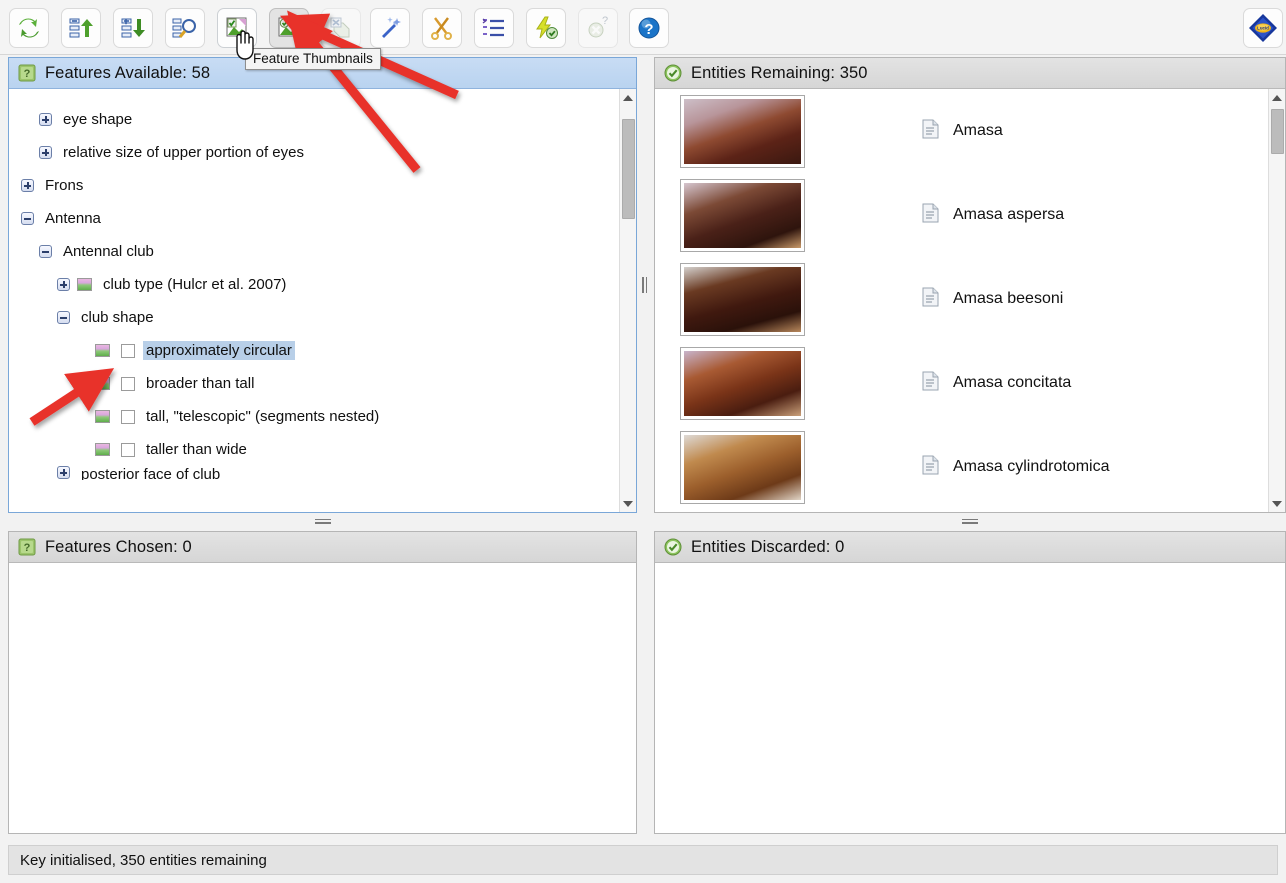 The width and height of the screenshot is (1286, 883). What do you see at coordinates (314, 416) in the screenshot?
I see `tree-row: tall, "telescopic" (segments nested)` at bounding box center [314, 416].